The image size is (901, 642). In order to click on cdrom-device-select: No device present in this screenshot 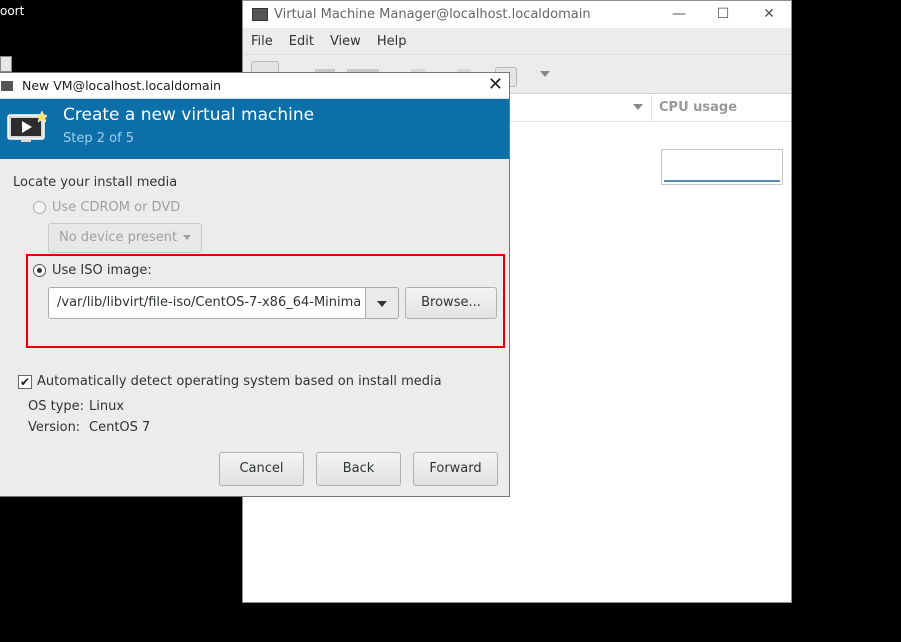, I will do `click(125, 238)`.